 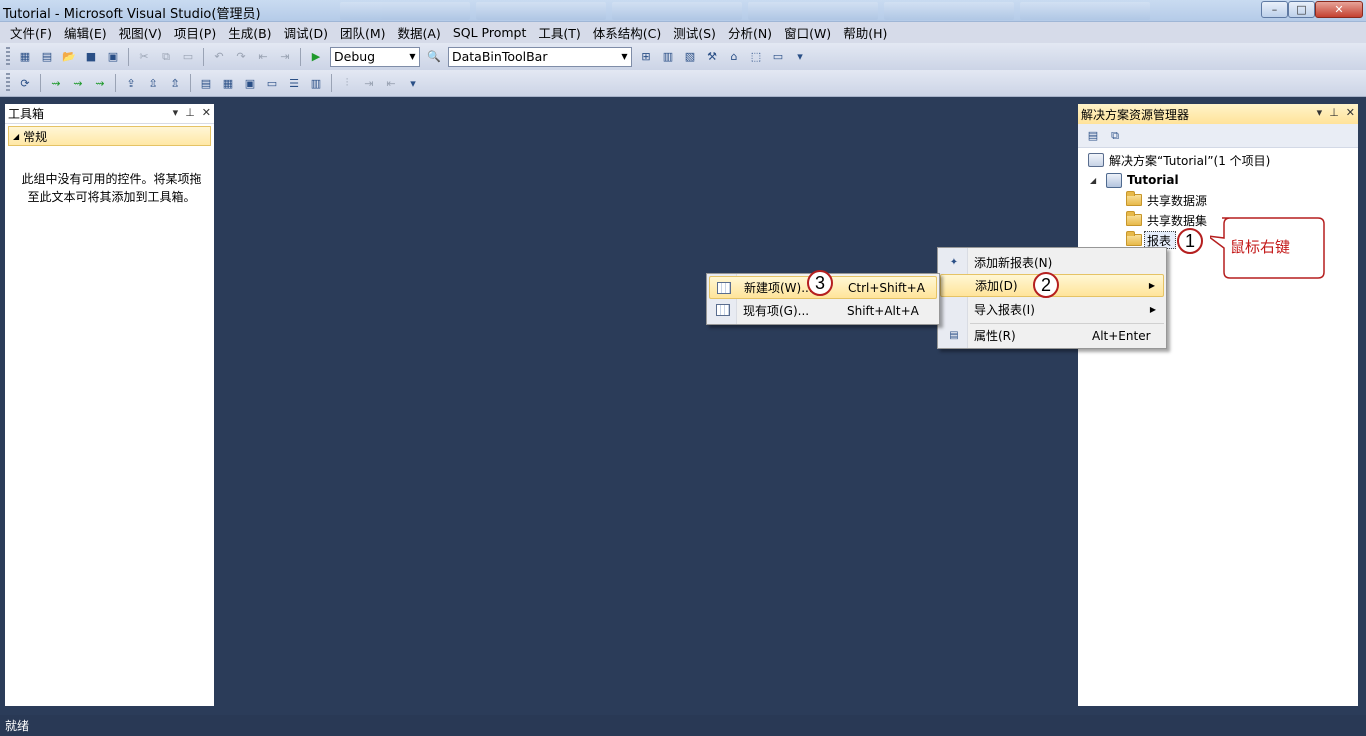 What do you see at coordinates (91, 57) in the screenshot?
I see `save-icon: ■` at bounding box center [91, 57].